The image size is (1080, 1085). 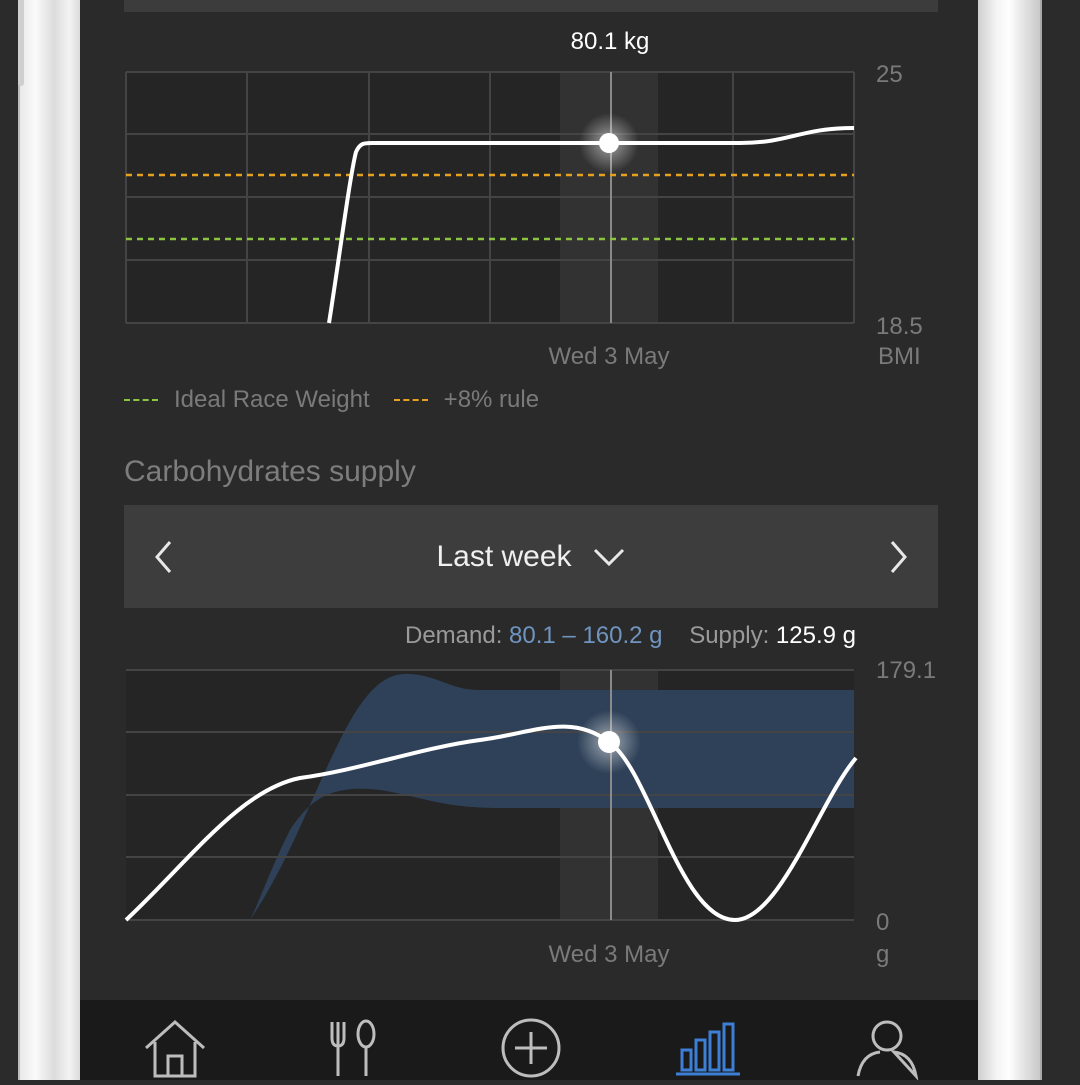 What do you see at coordinates (899, 356) in the screenshot?
I see `weight-y-unit-label: BMI` at bounding box center [899, 356].